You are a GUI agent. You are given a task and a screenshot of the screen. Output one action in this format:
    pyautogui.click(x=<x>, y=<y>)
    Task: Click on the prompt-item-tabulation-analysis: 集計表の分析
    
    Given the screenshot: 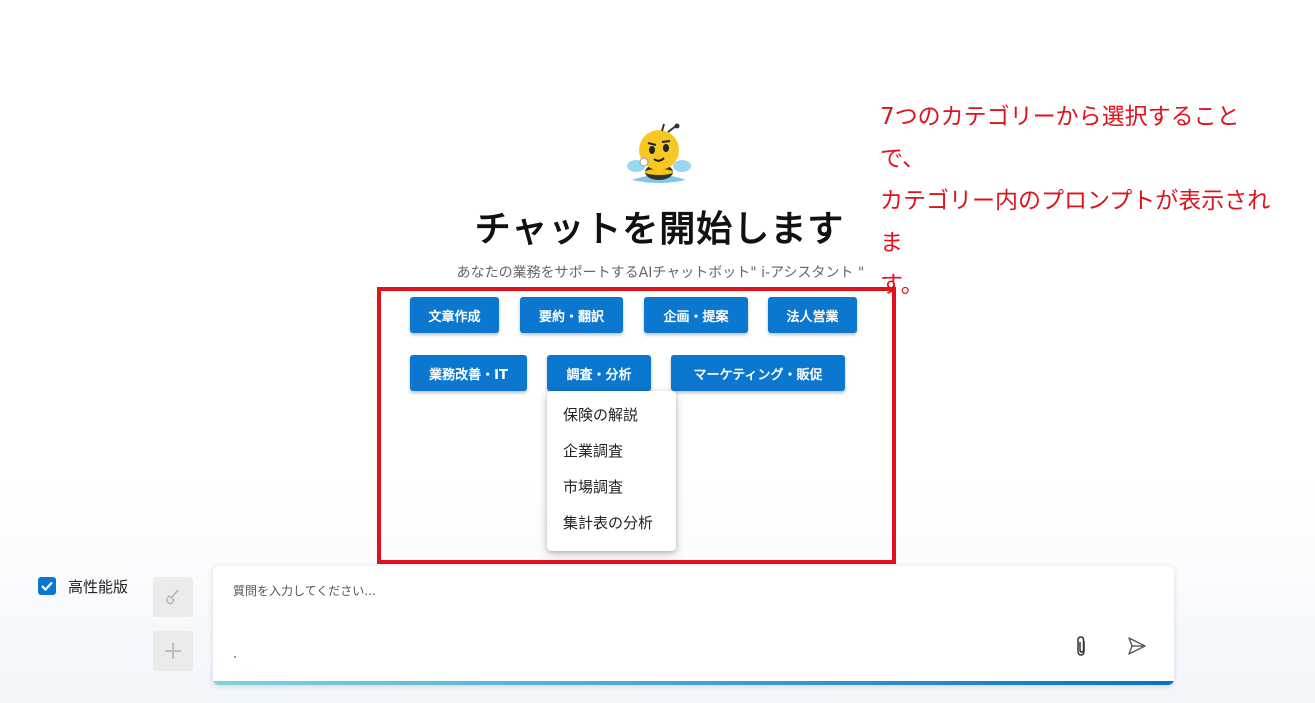 What is the action you would take?
    pyautogui.click(x=611, y=523)
    